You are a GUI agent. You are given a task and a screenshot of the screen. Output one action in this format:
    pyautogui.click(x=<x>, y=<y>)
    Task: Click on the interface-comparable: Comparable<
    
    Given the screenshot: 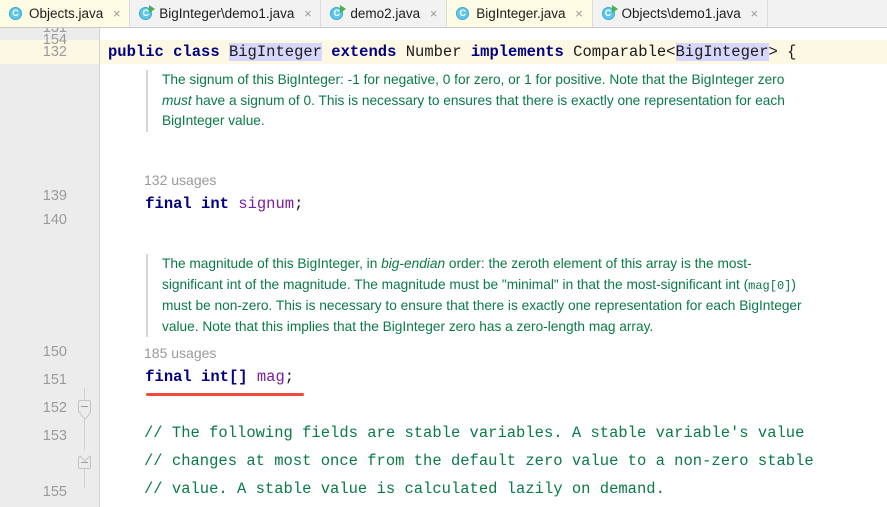 What is the action you would take?
    pyautogui.click(x=624, y=52)
    